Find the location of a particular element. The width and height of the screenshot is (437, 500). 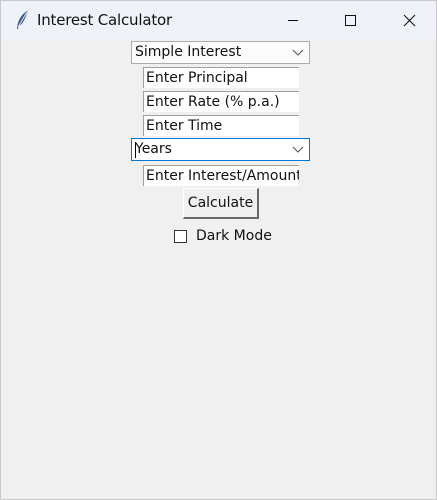

minimize-icon is located at coordinates (293, 20).